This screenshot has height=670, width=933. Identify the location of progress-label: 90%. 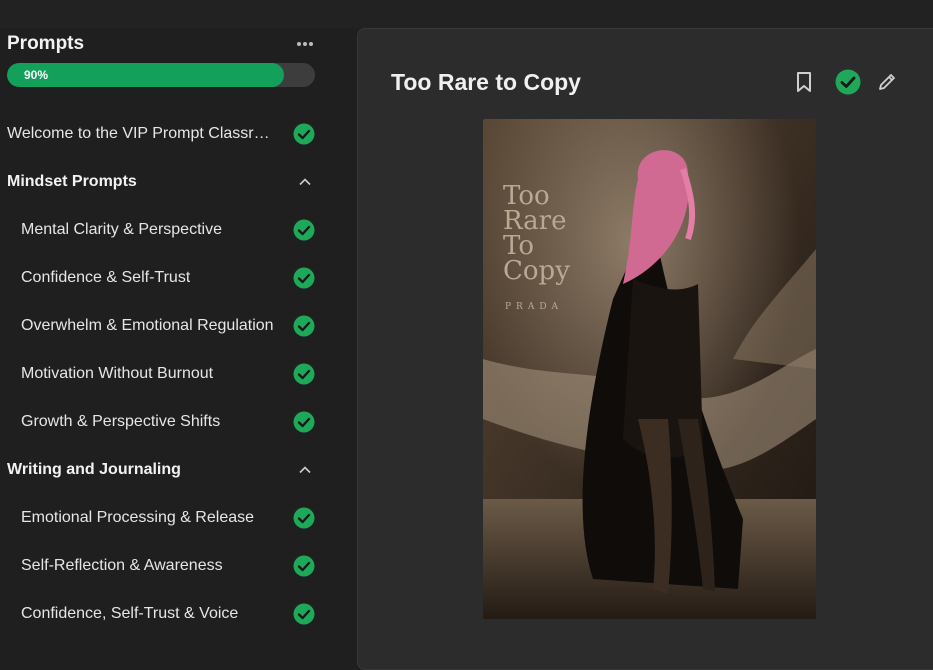
(36, 75).